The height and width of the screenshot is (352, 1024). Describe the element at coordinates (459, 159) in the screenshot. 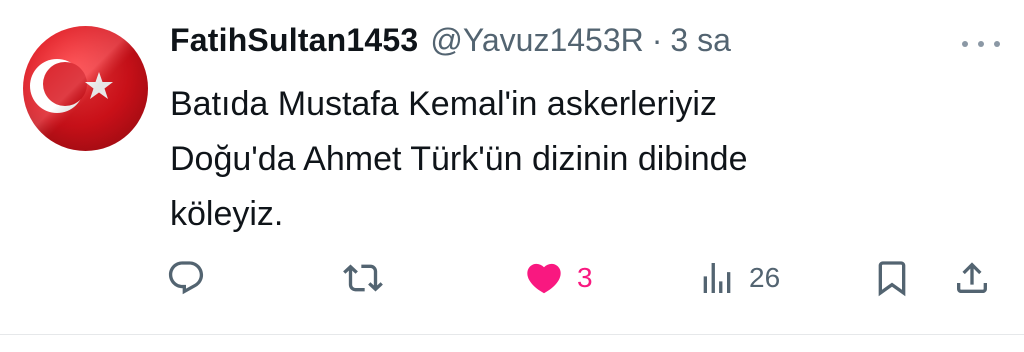

I see `tweet-text-line: Doğu'da Ahmet Türk'ün dizinin dibinde` at that location.